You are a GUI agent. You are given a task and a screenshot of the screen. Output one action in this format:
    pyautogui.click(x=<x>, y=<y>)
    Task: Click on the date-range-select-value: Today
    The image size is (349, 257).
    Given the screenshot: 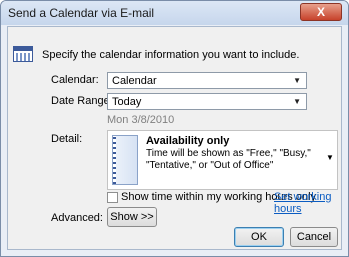 What is the action you would take?
    pyautogui.click(x=127, y=102)
    